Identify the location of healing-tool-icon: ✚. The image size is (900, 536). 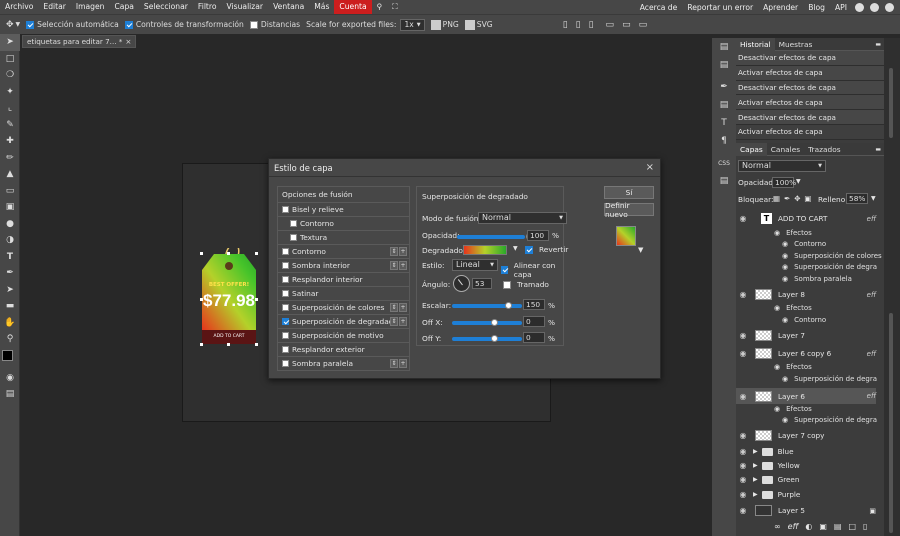
(10, 141).